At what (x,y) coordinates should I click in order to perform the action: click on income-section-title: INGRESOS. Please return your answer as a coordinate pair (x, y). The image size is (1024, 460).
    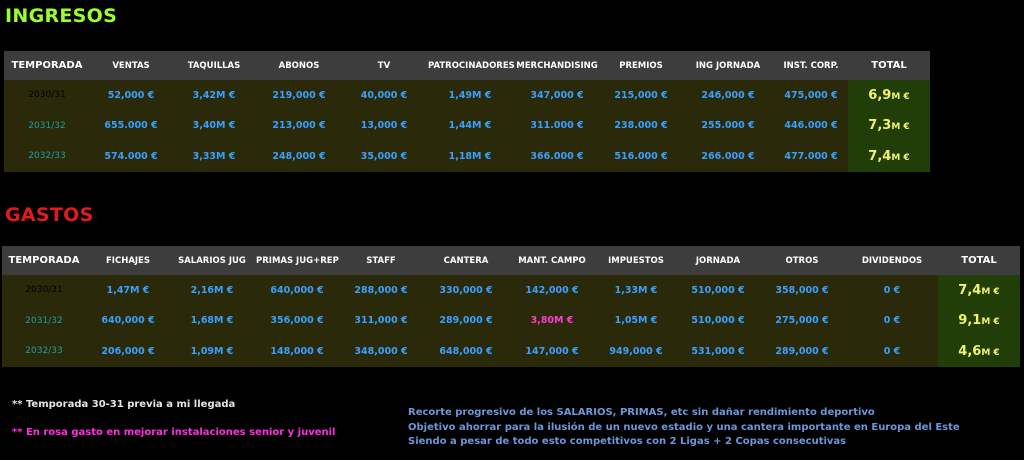
    Looking at the image, I should click on (61, 16).